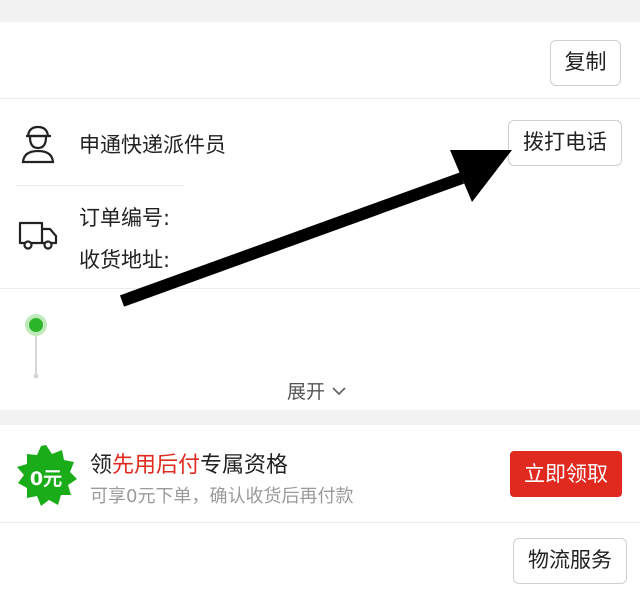 The image size is (640, 601). Describe the element at coordinates (566, 474) in the screenshot. I see `claim-now-button: 立即领取` at that location.